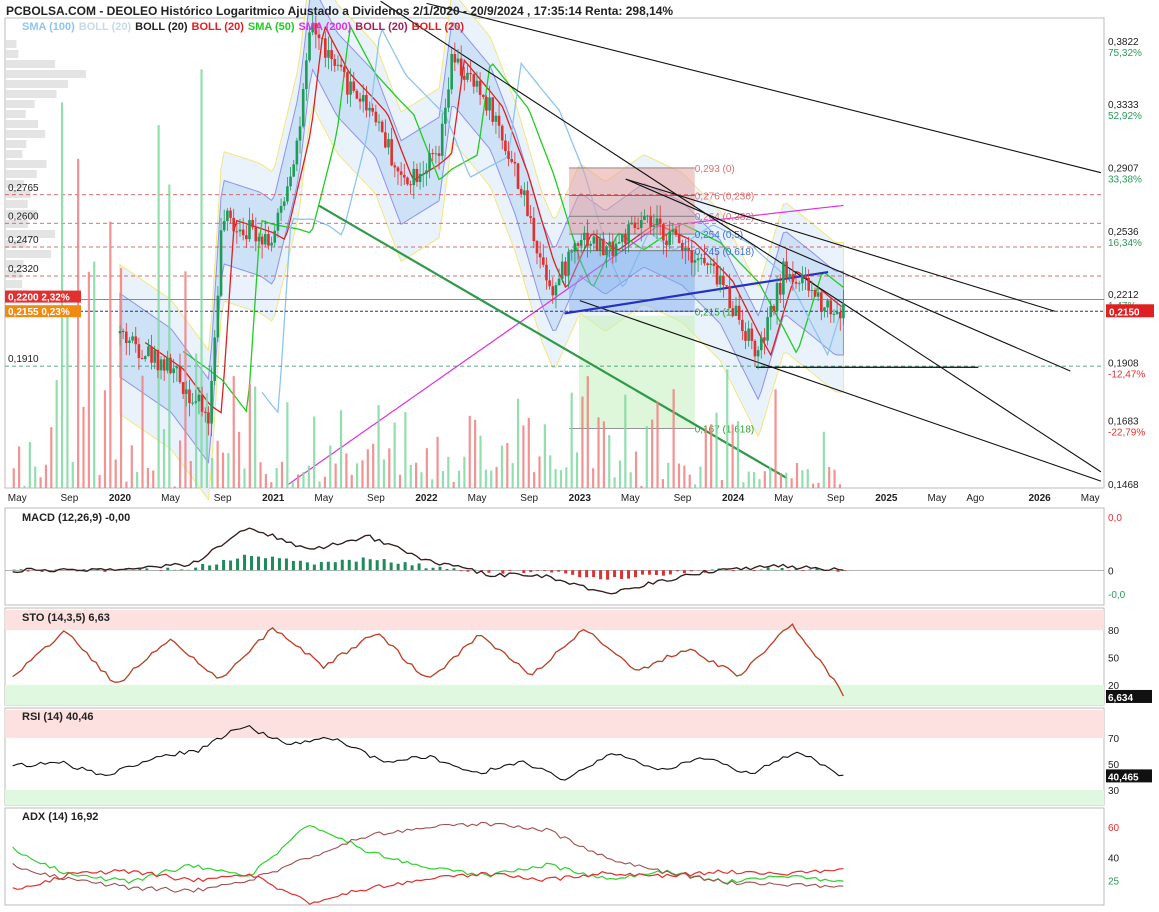 This screenshot has width=1159, height=912. What do you see at coordinates (428, 886) in the screenshot?
I see `adx-minus-di-line` at bounding box center [428, 886].